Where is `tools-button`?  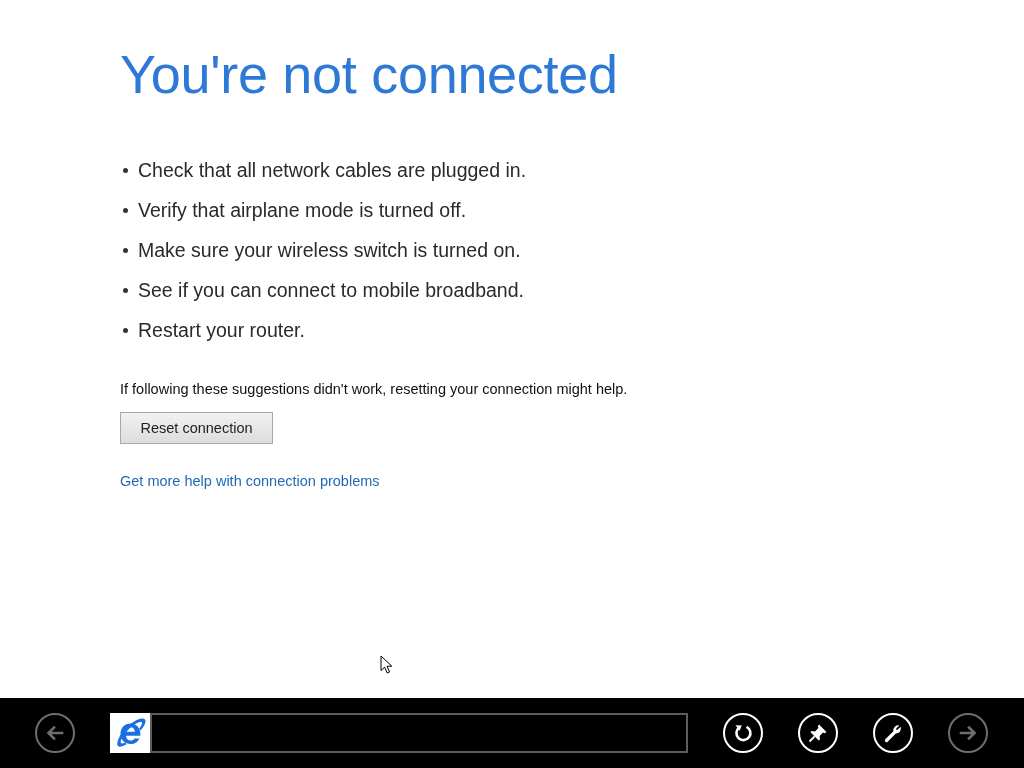 tools-button is located at coordinates (893, 733).